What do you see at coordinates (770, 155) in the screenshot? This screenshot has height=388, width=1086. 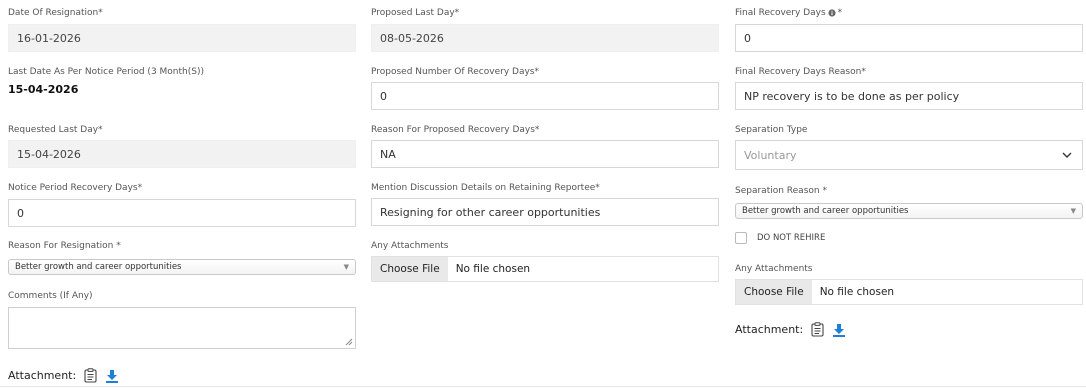 I see `separation-type-value: Voluntary` at bounding box center [770, 155].